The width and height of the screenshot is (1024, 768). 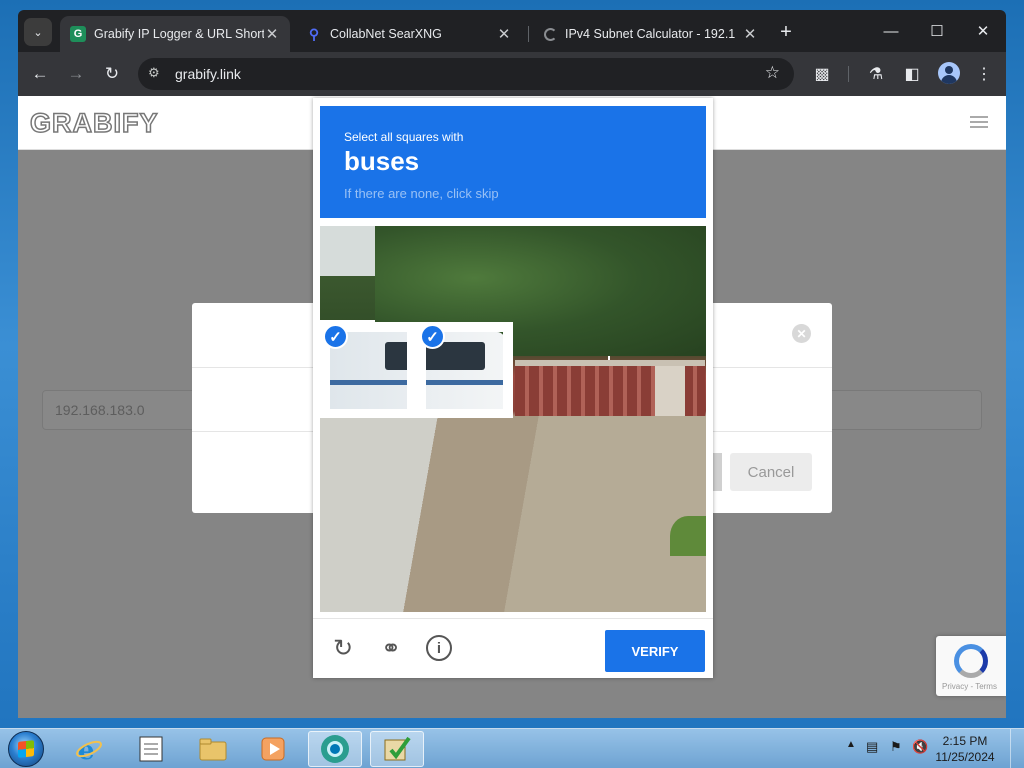 I want to click on browser-toolbar: ← → ↻ ⚙ grabify.link ☆ ▩ ⚗ ◧ ⋮, so click(x=512, y=74).